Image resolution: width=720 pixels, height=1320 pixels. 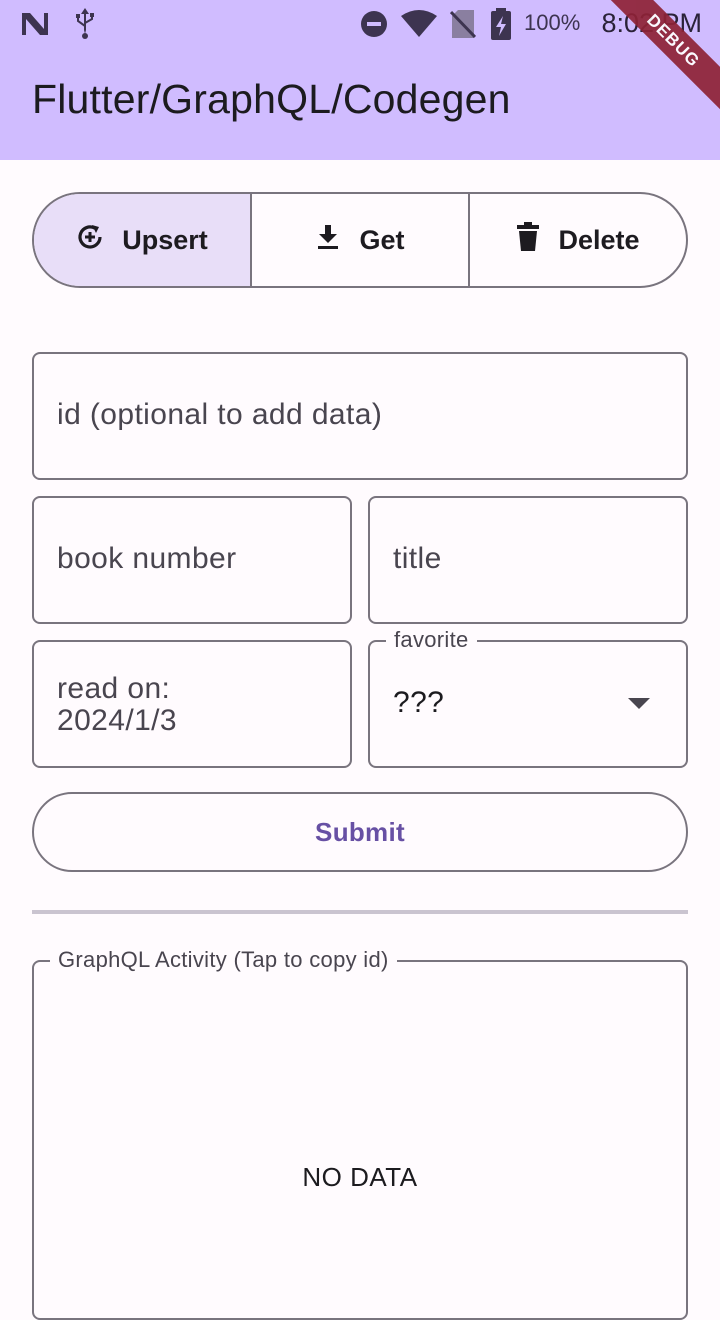 I want to click on status-bar: 100% 8:02 PM, so click(x=360, y=24).